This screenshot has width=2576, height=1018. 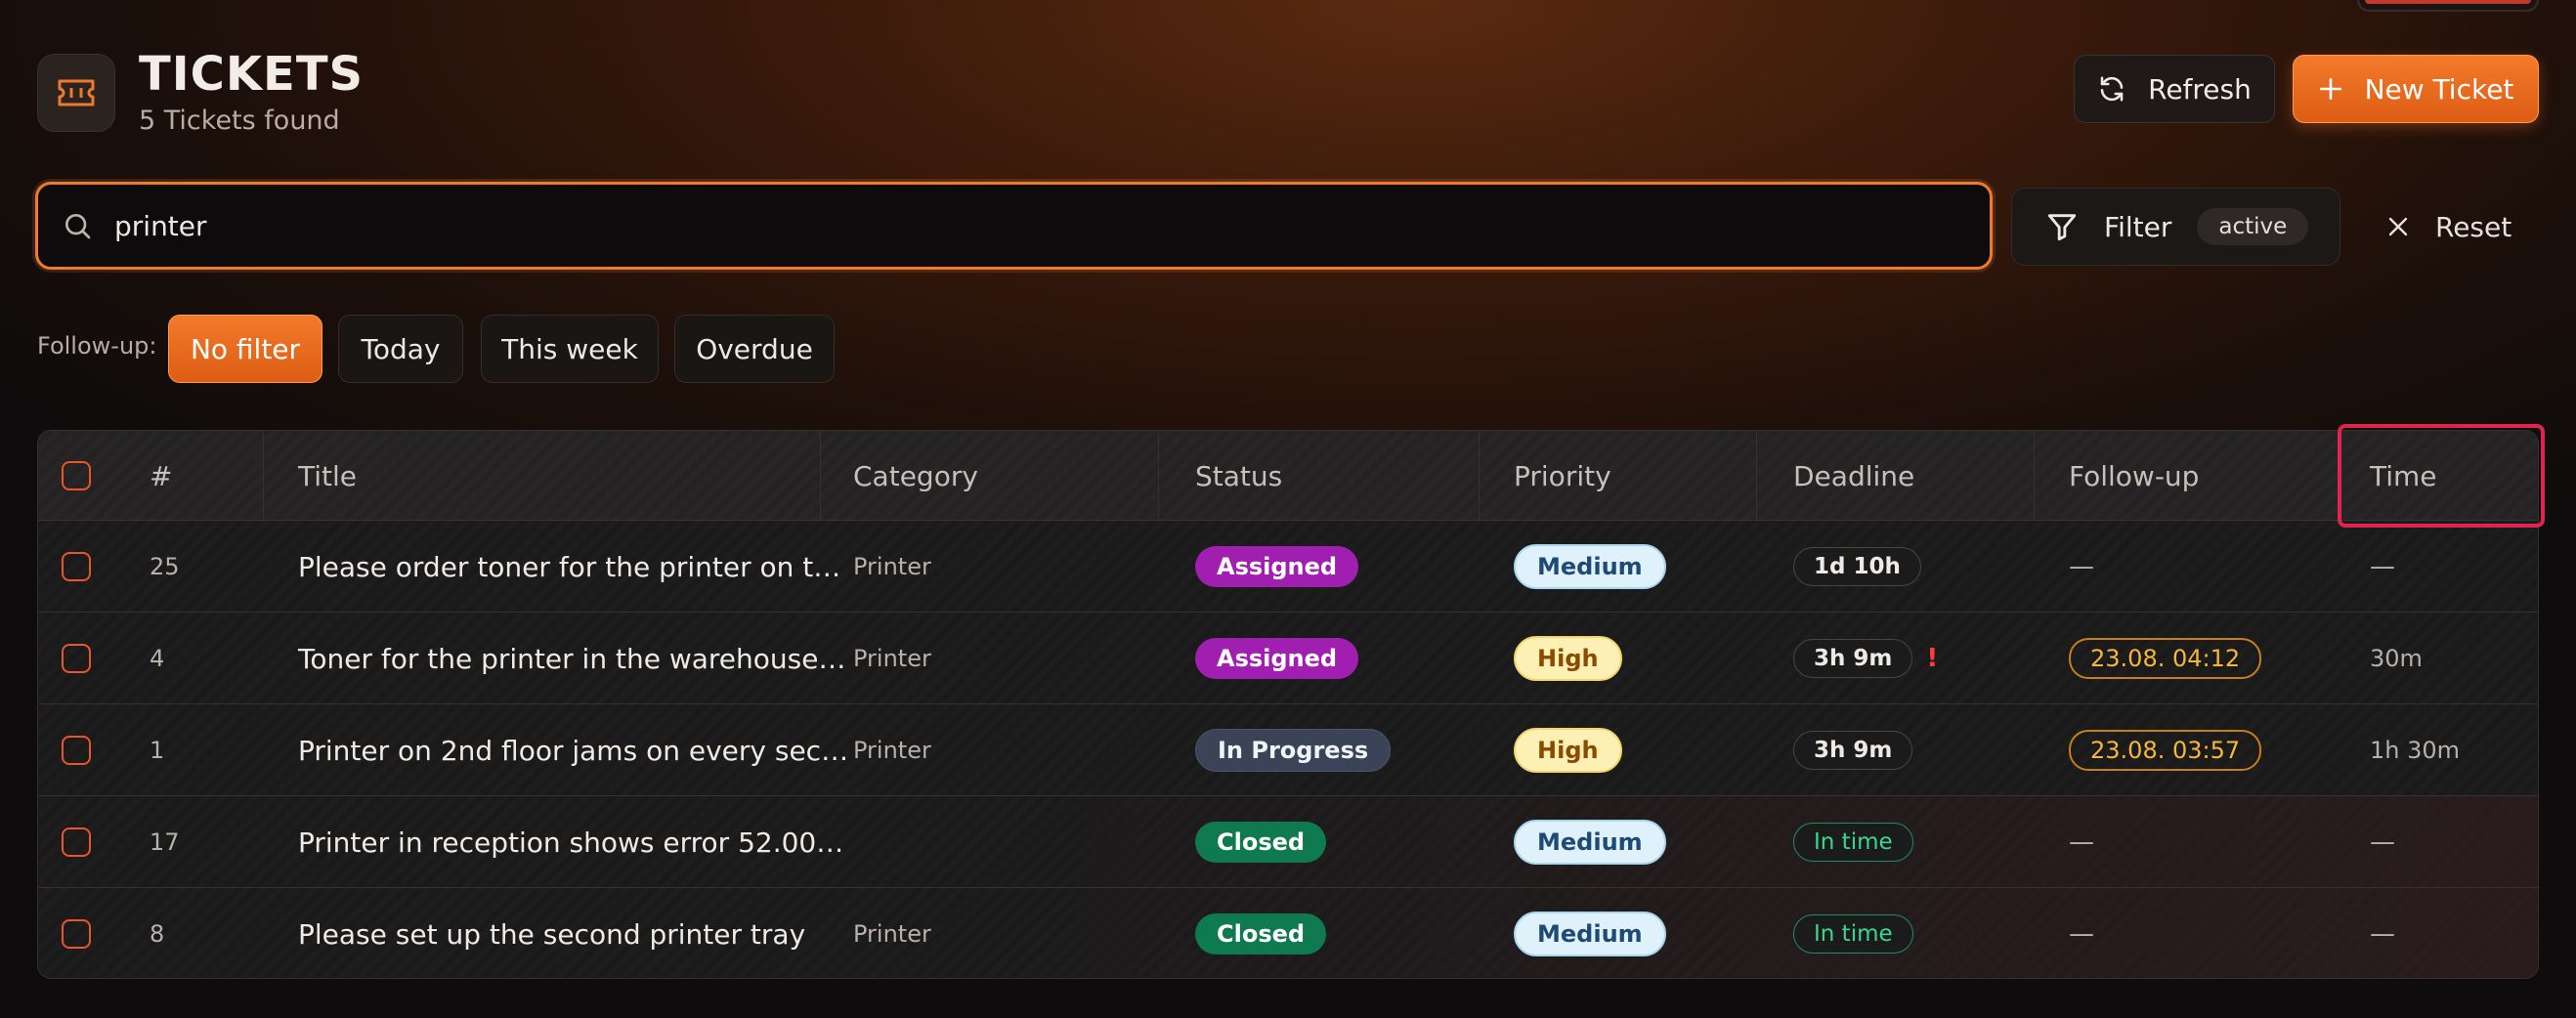 What do you see at coordinates (1563, 476) in the screenshot?
I see `col-priority: Priority` at bounding box center [1563, 476].